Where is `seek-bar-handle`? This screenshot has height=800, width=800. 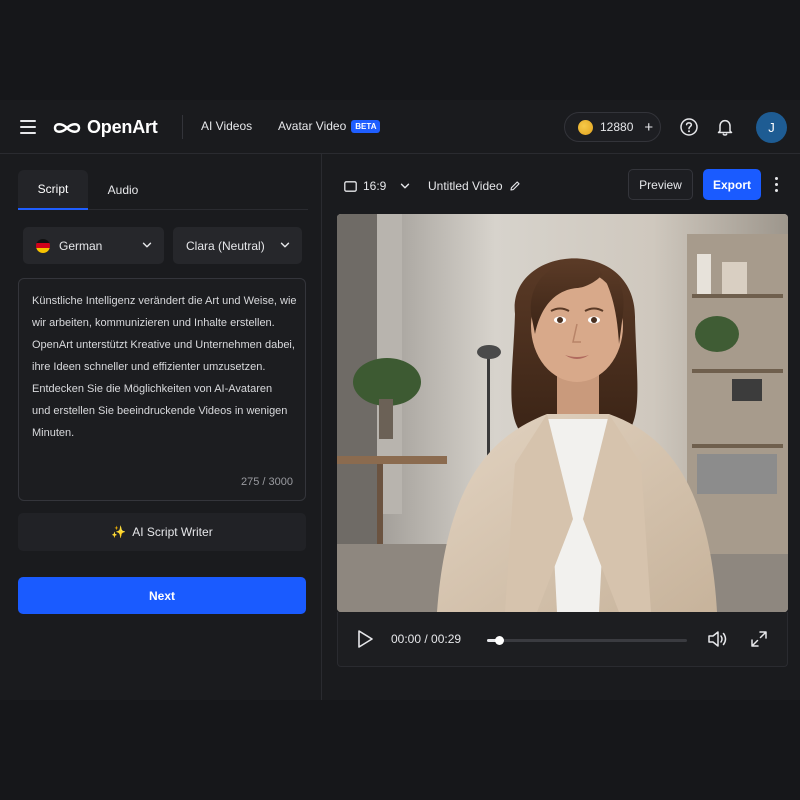 seek-bar-handle is located at coordinates (499, 640).